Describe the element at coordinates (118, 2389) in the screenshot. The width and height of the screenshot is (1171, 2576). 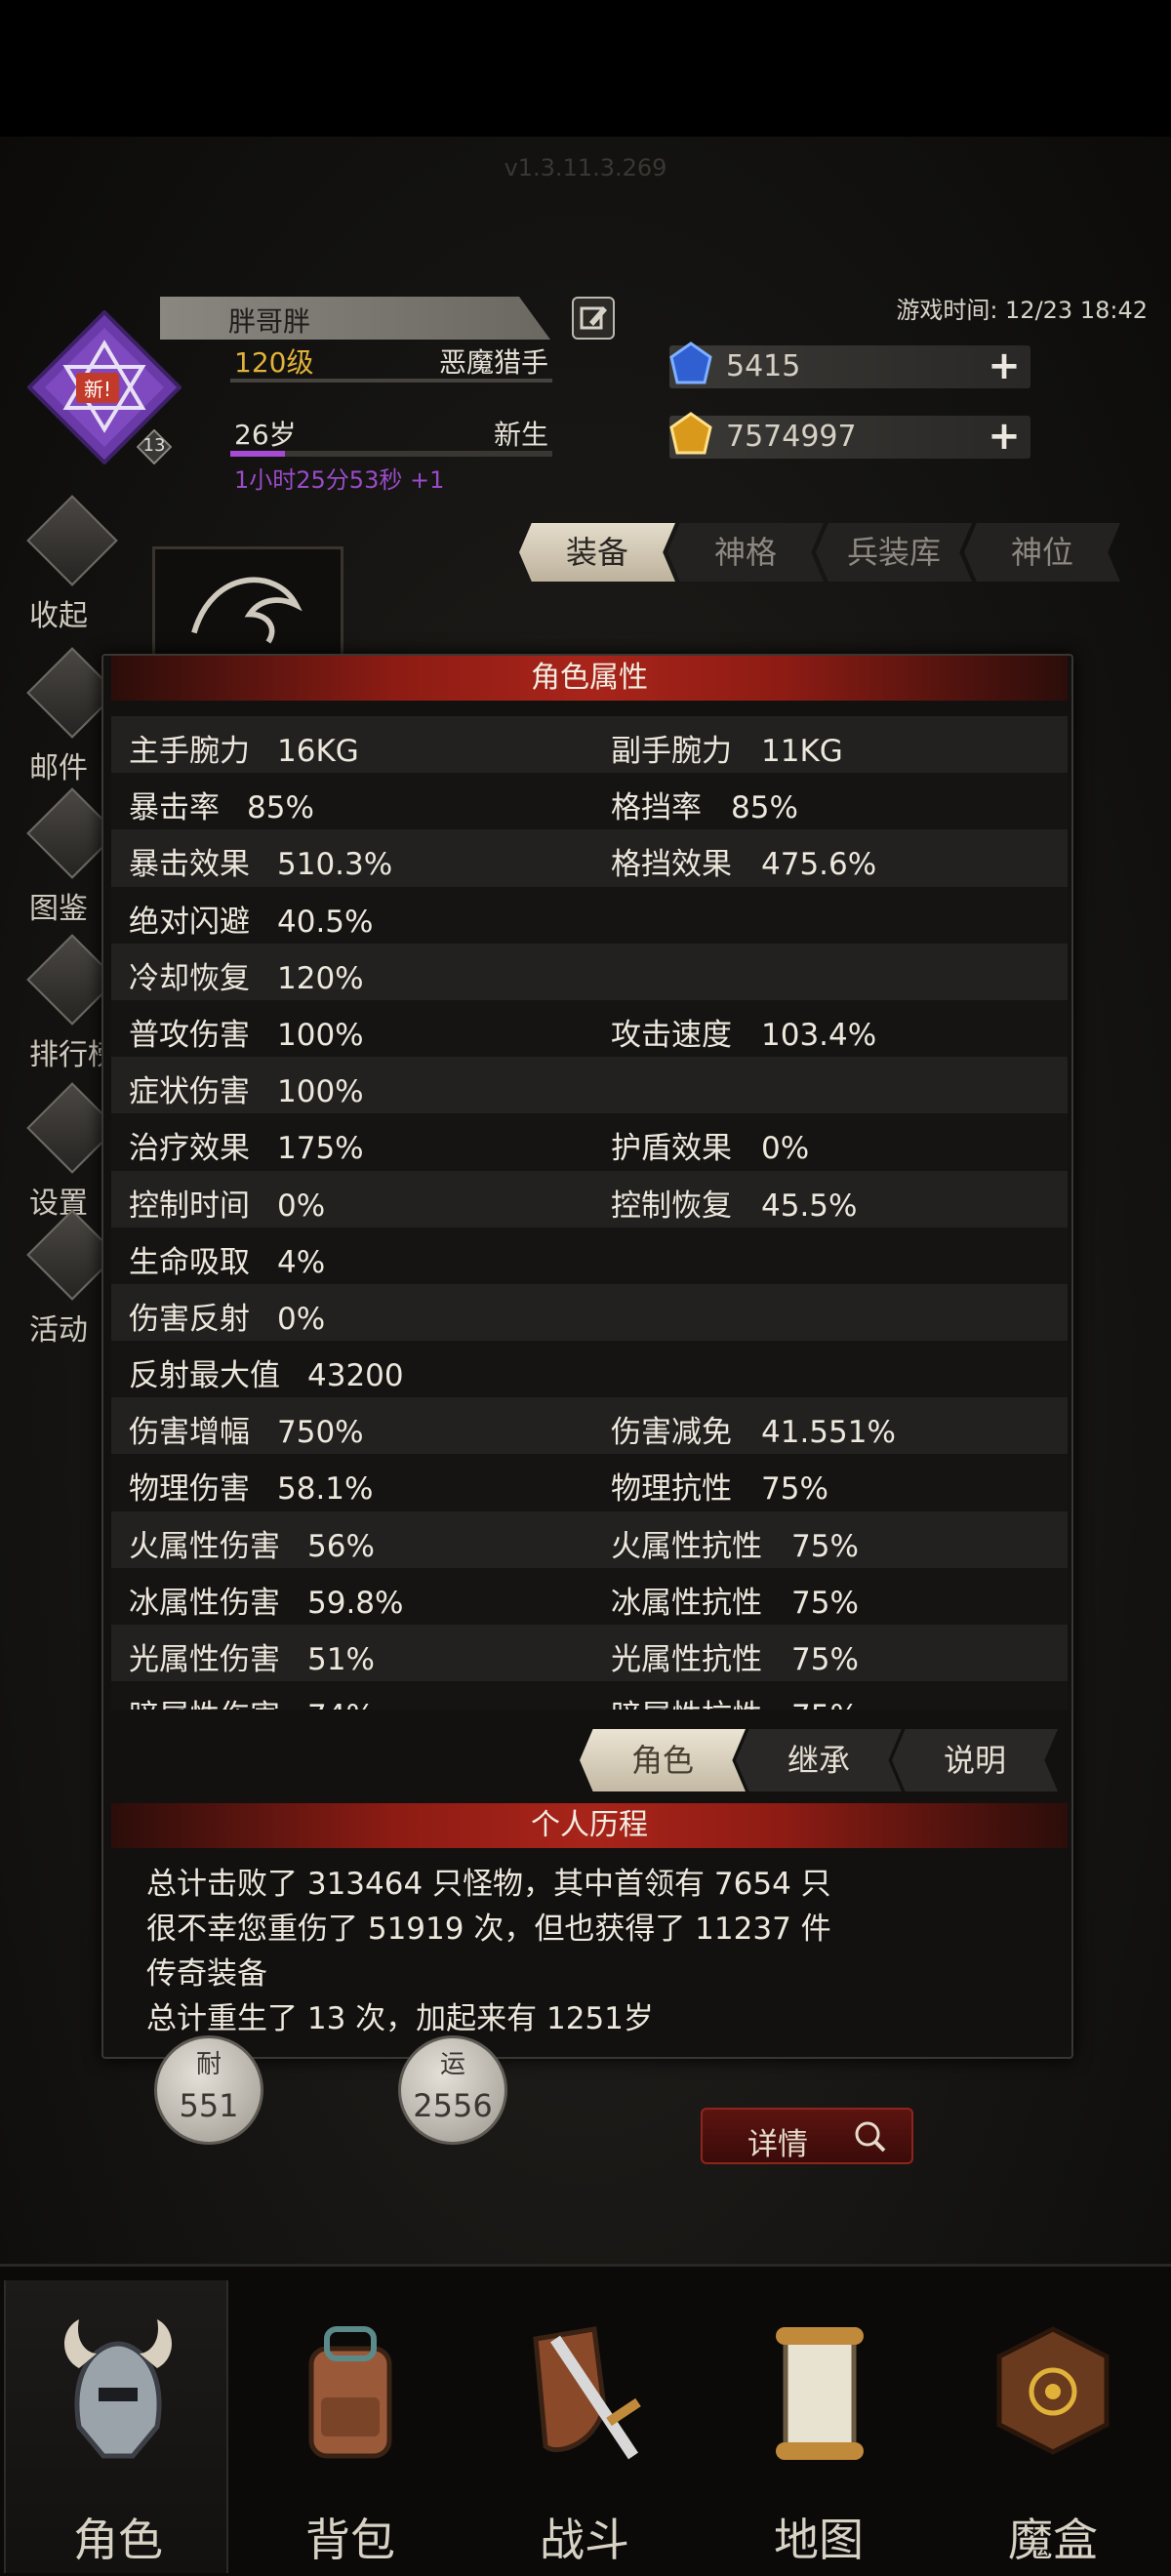
I see `helmet-icon` at that location.